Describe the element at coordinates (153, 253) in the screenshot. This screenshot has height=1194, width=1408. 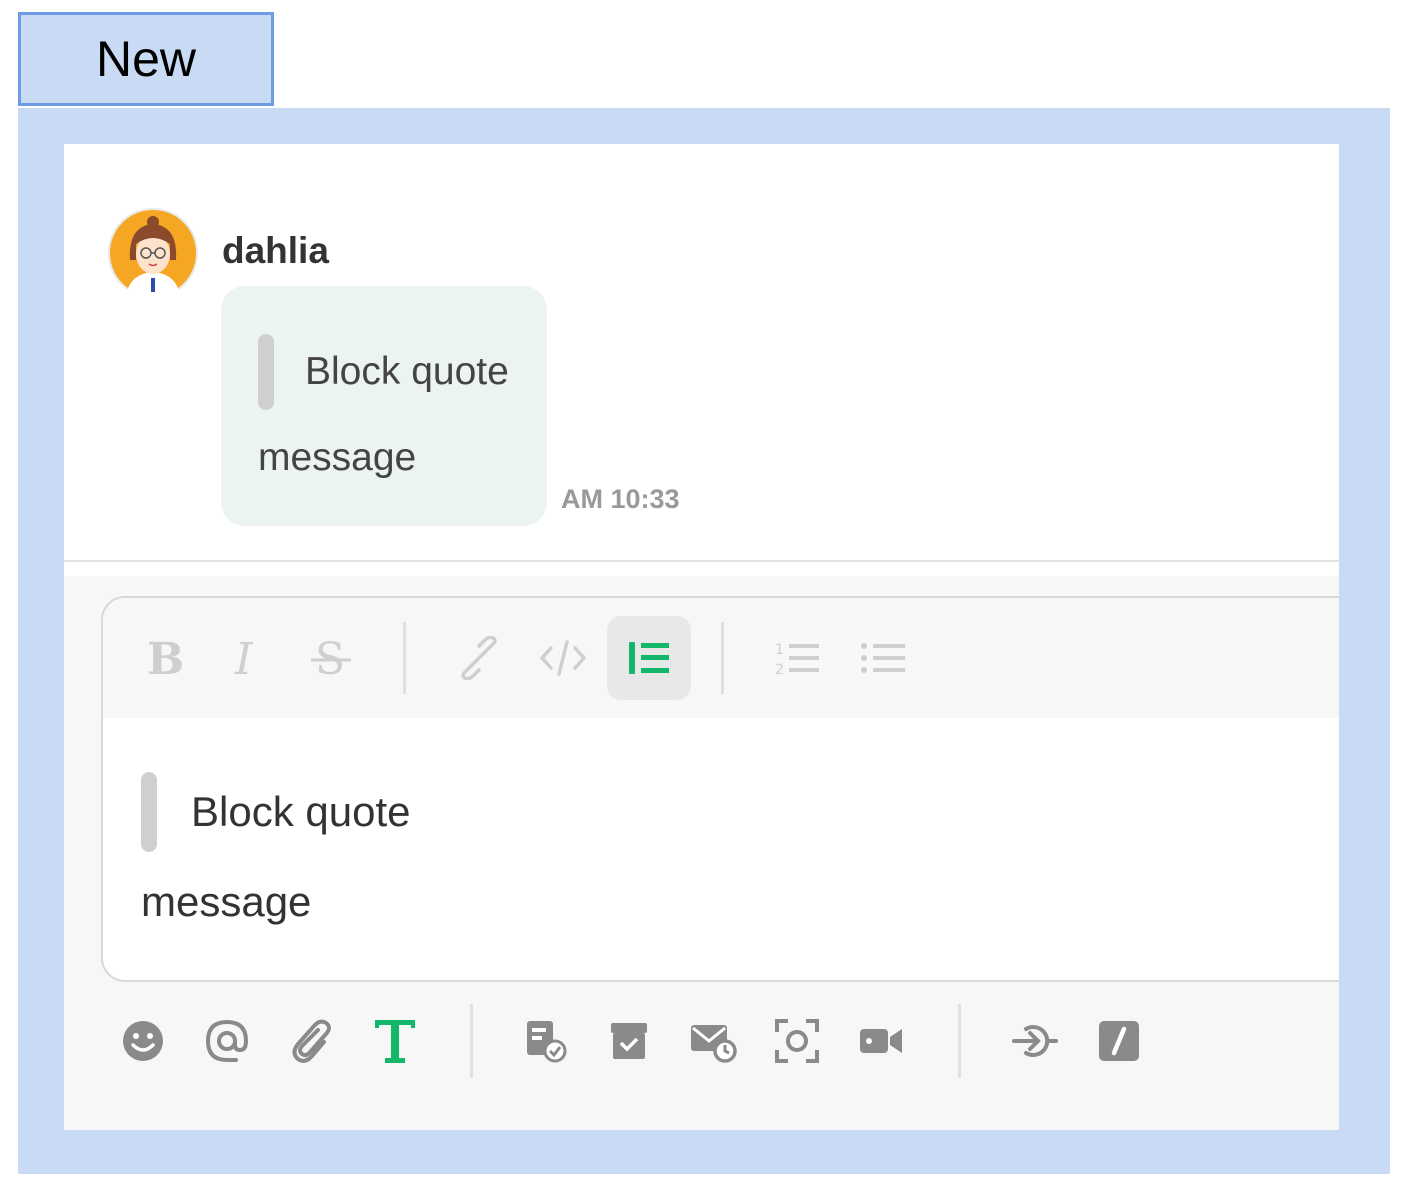
I see `avatar` at that location.